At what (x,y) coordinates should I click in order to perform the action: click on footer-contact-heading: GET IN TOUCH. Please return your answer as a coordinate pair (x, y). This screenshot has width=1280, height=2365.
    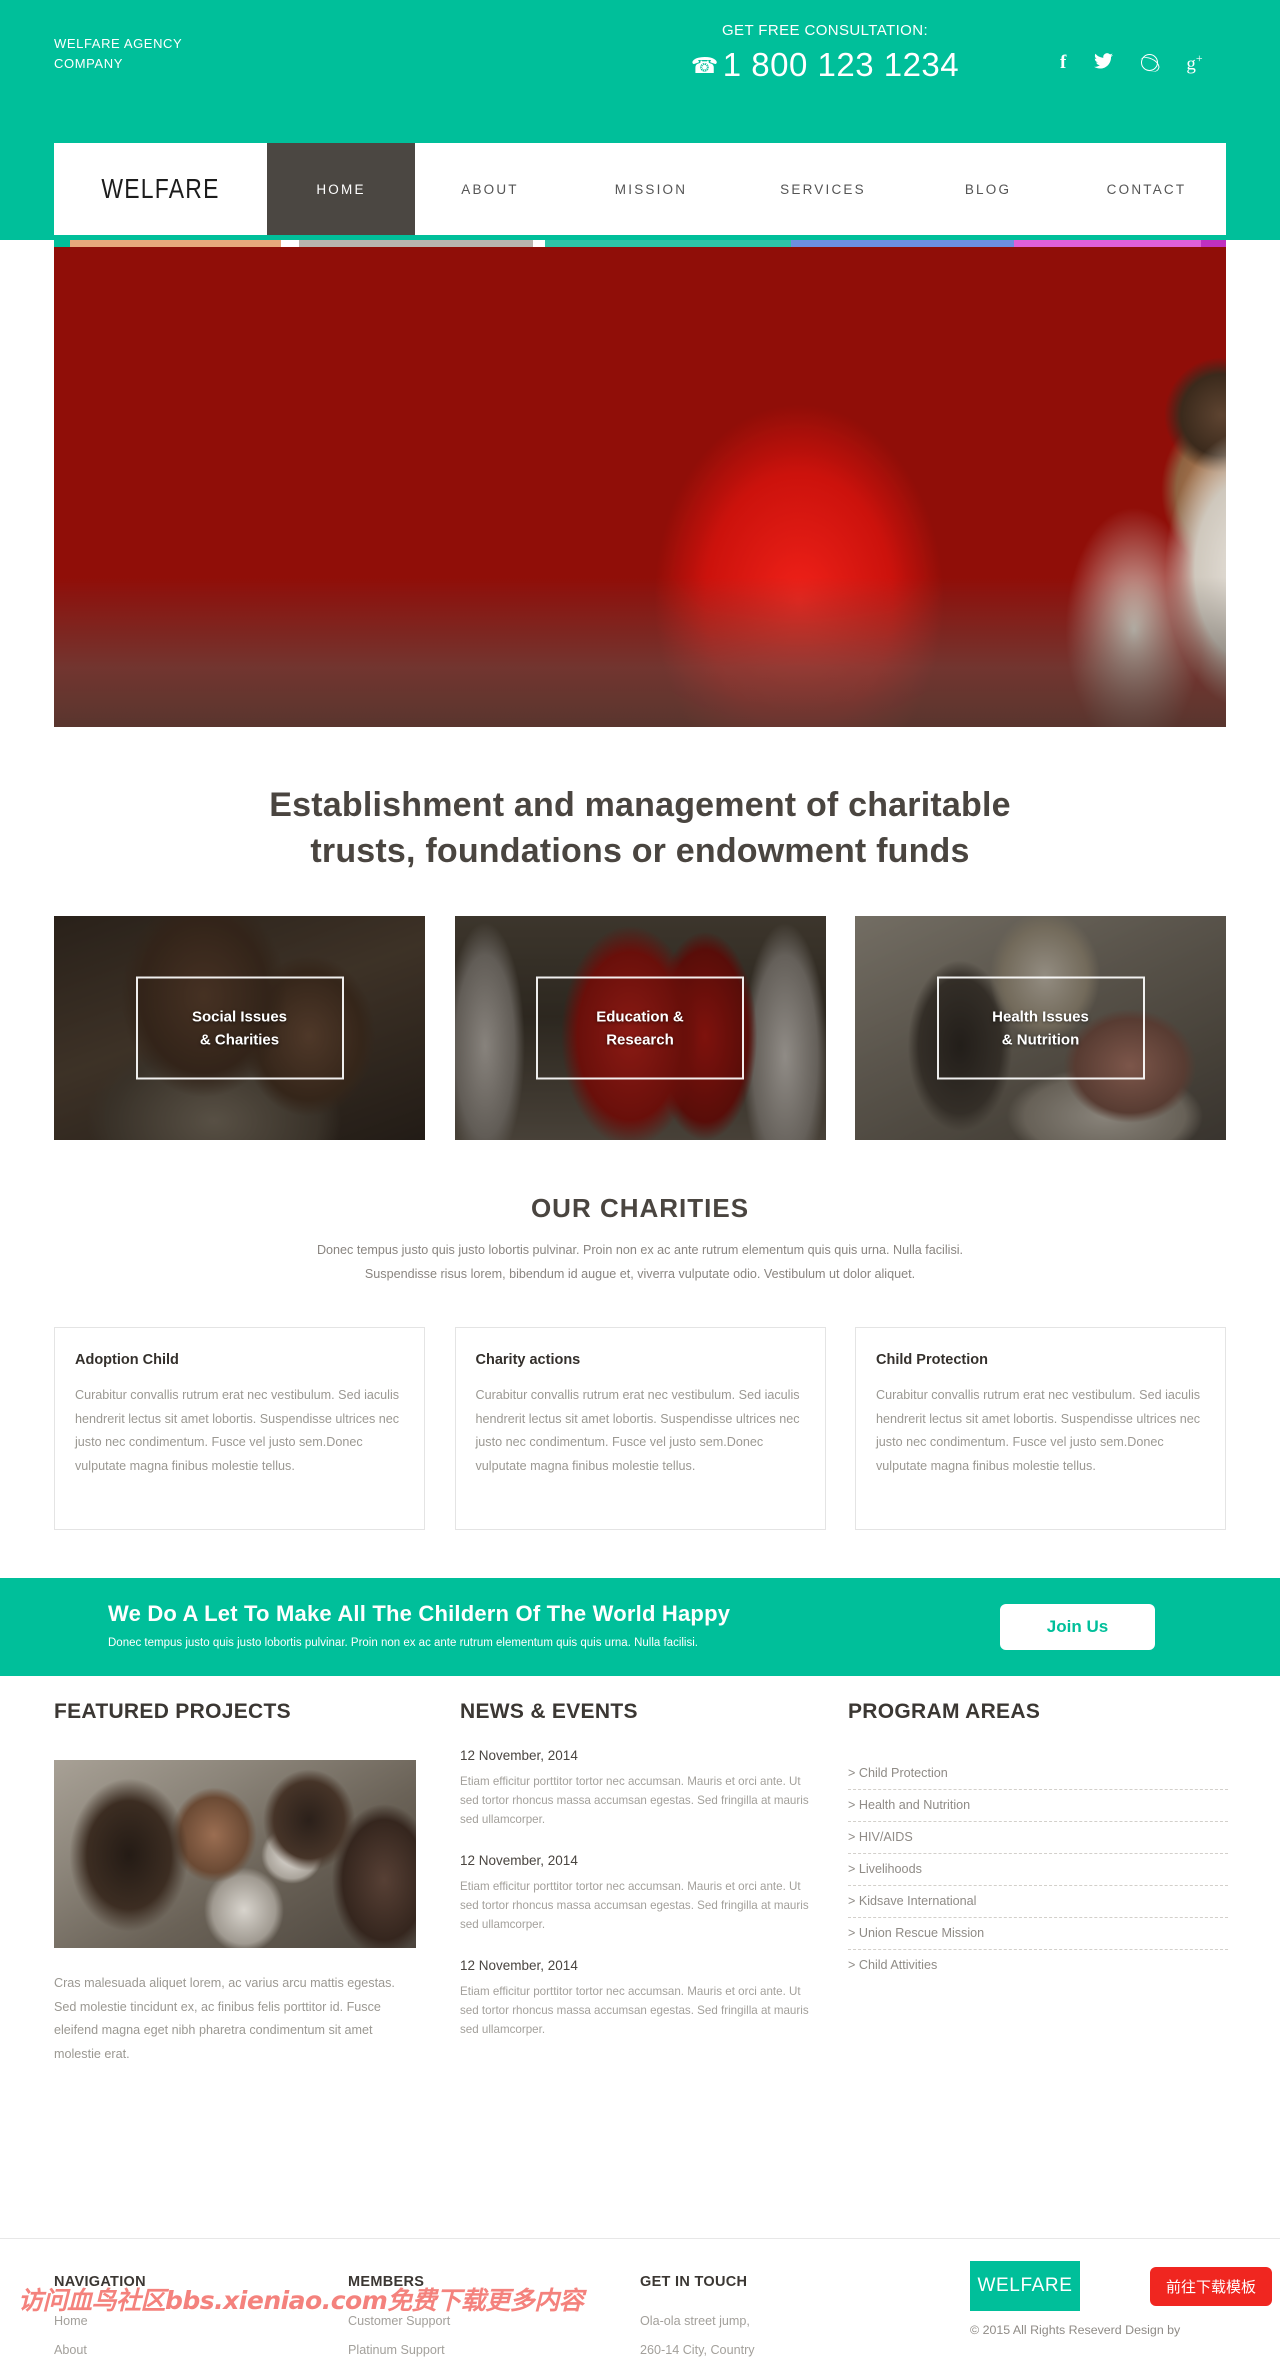
    Looking at the image, I should click on (694, 2282).